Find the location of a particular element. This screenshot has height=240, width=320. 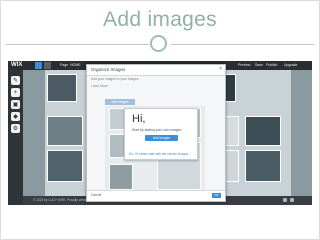

add-icon: + is located at coordinates (15, 92).